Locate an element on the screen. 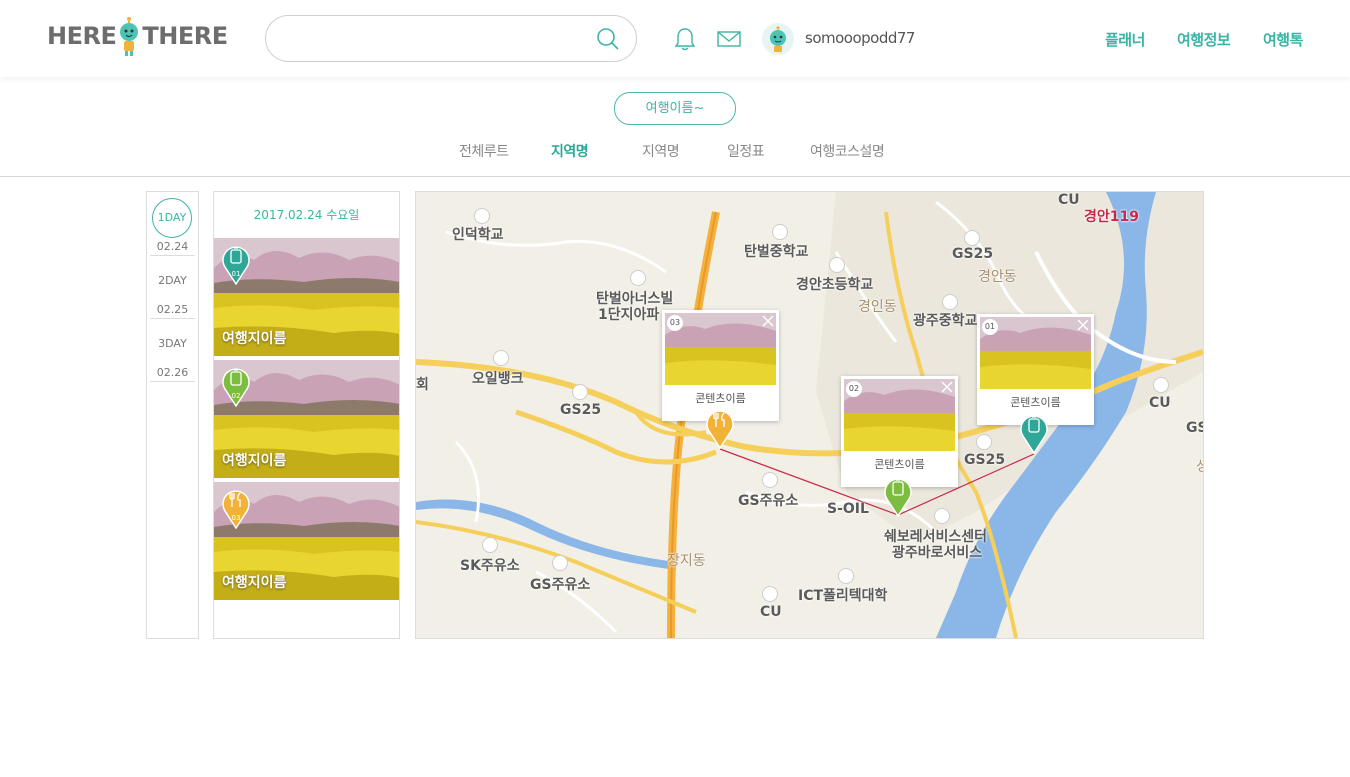  nav-travel-talk: 여행톡 is located at coordinates (1283, 39).